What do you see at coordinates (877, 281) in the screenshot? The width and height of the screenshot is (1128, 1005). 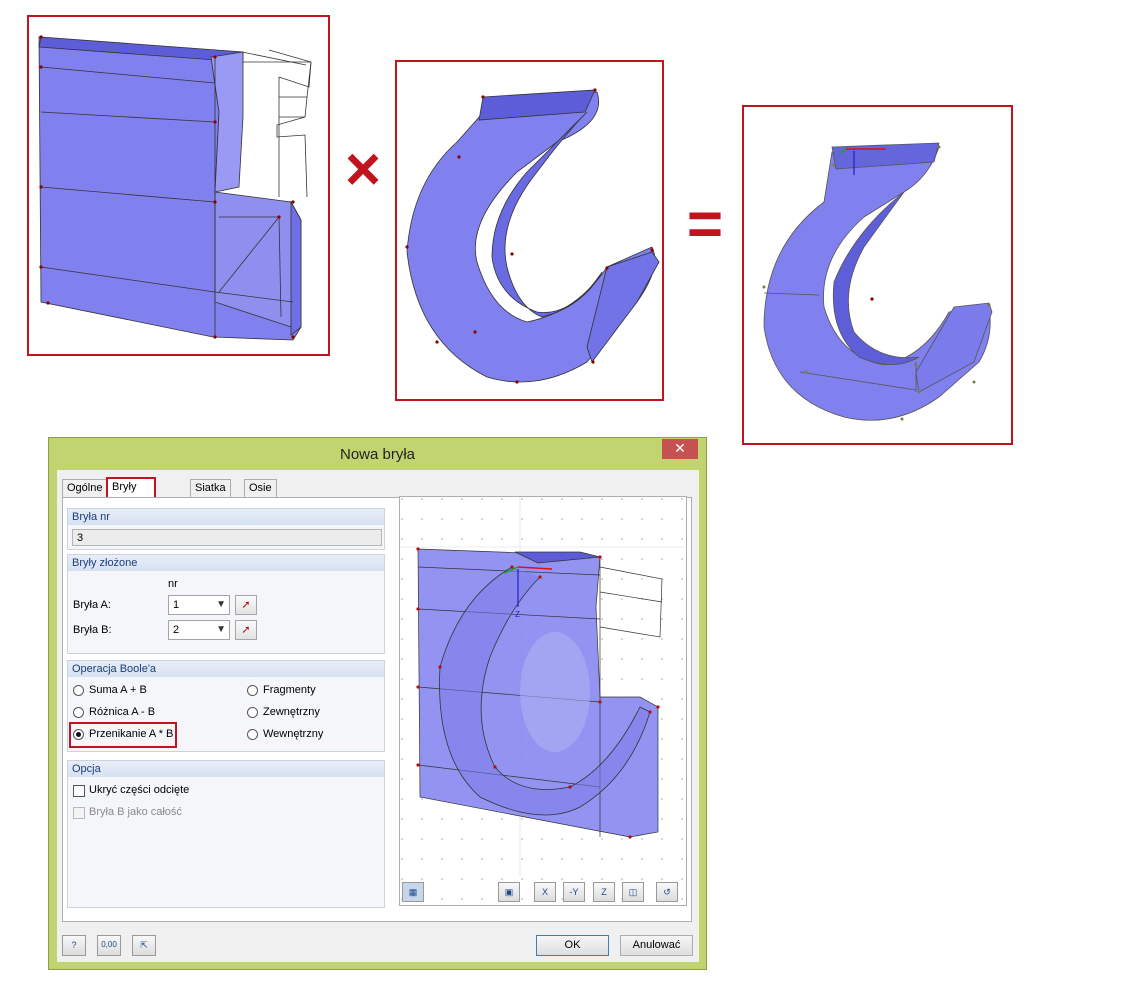 I see `result-drawing` at bounding box center [877, 281].